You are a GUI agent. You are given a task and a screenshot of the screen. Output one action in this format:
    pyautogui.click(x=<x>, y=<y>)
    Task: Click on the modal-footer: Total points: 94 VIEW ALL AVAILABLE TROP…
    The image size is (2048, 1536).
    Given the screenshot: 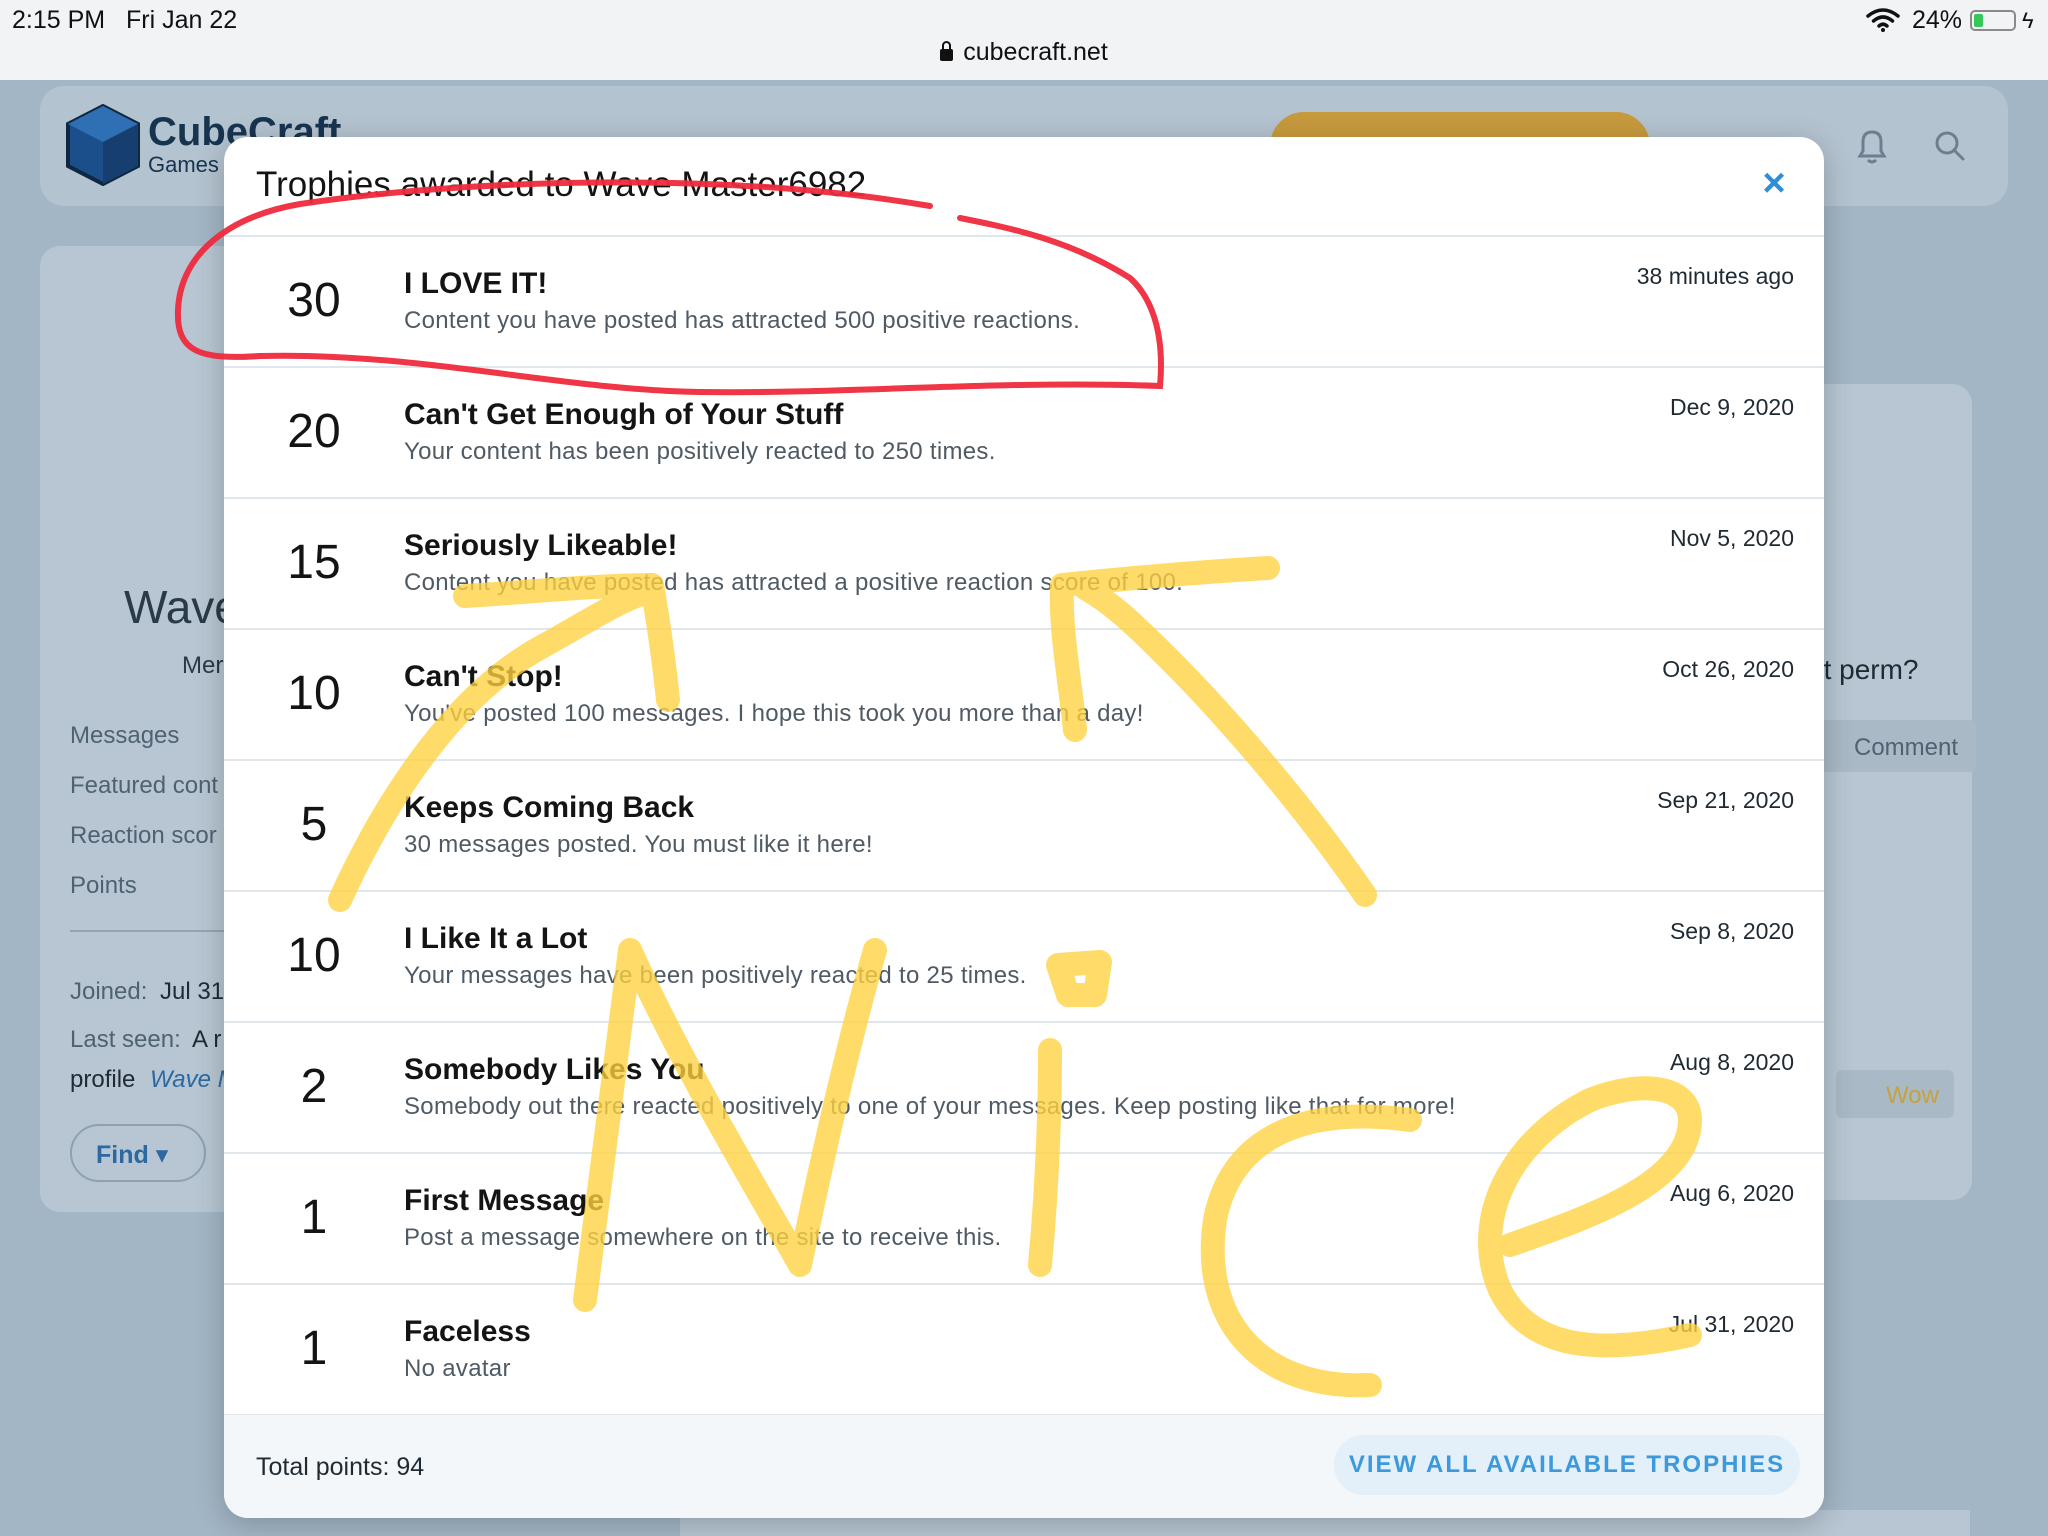 What is the action you would take?
    pyautogui.click(x=1024, y=1466)
    